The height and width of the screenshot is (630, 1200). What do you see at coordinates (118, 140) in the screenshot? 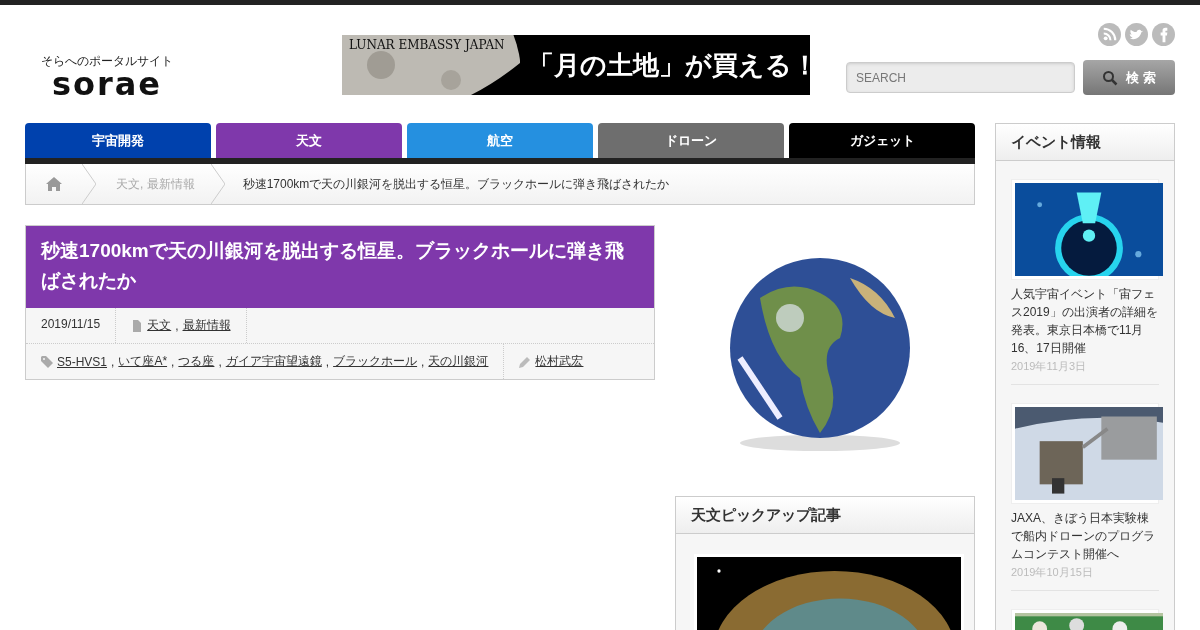
I see `nav-tab: 宇宙開発` at bounding box center [118, 140].